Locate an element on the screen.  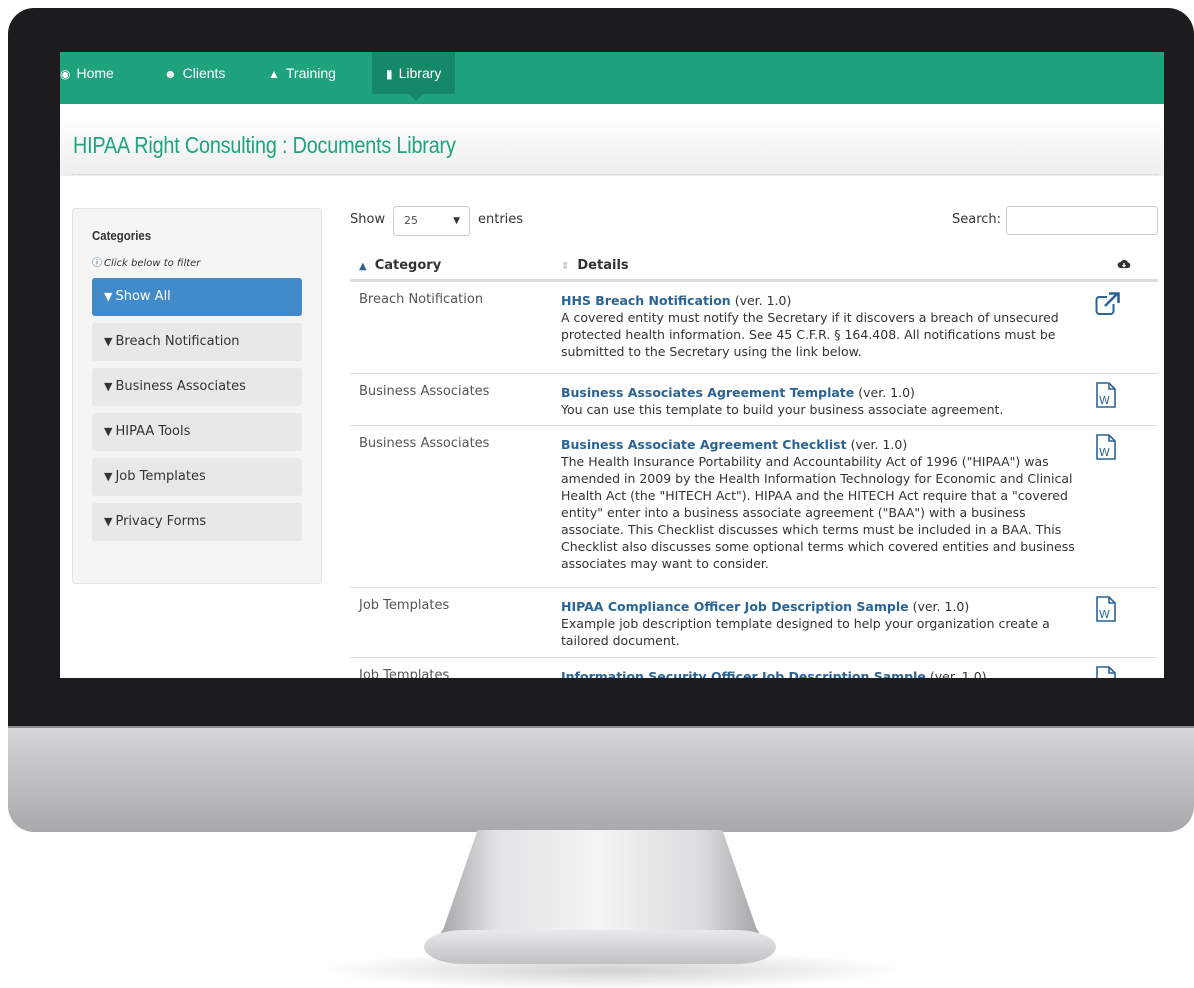
graduation-cap-icon: ▲ is located at coordinates (274, 74).